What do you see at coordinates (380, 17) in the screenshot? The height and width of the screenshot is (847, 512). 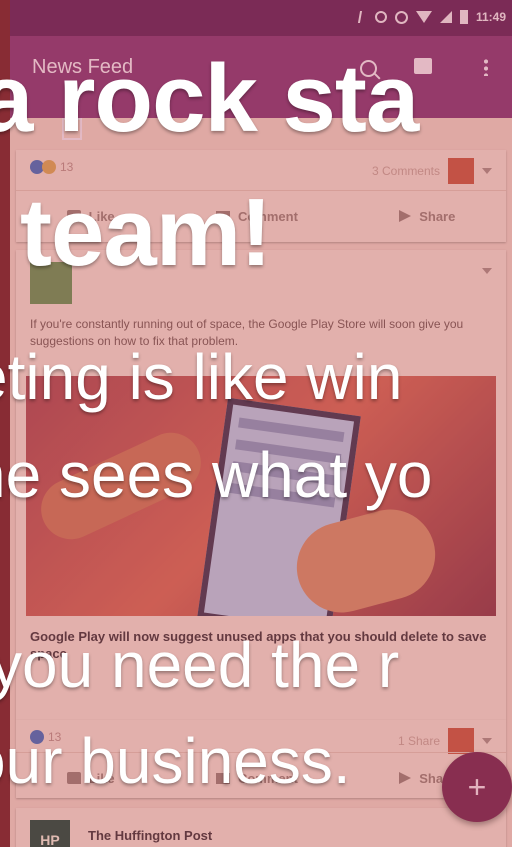 I see `data-sync-icon` at bounding box center [380, 17].